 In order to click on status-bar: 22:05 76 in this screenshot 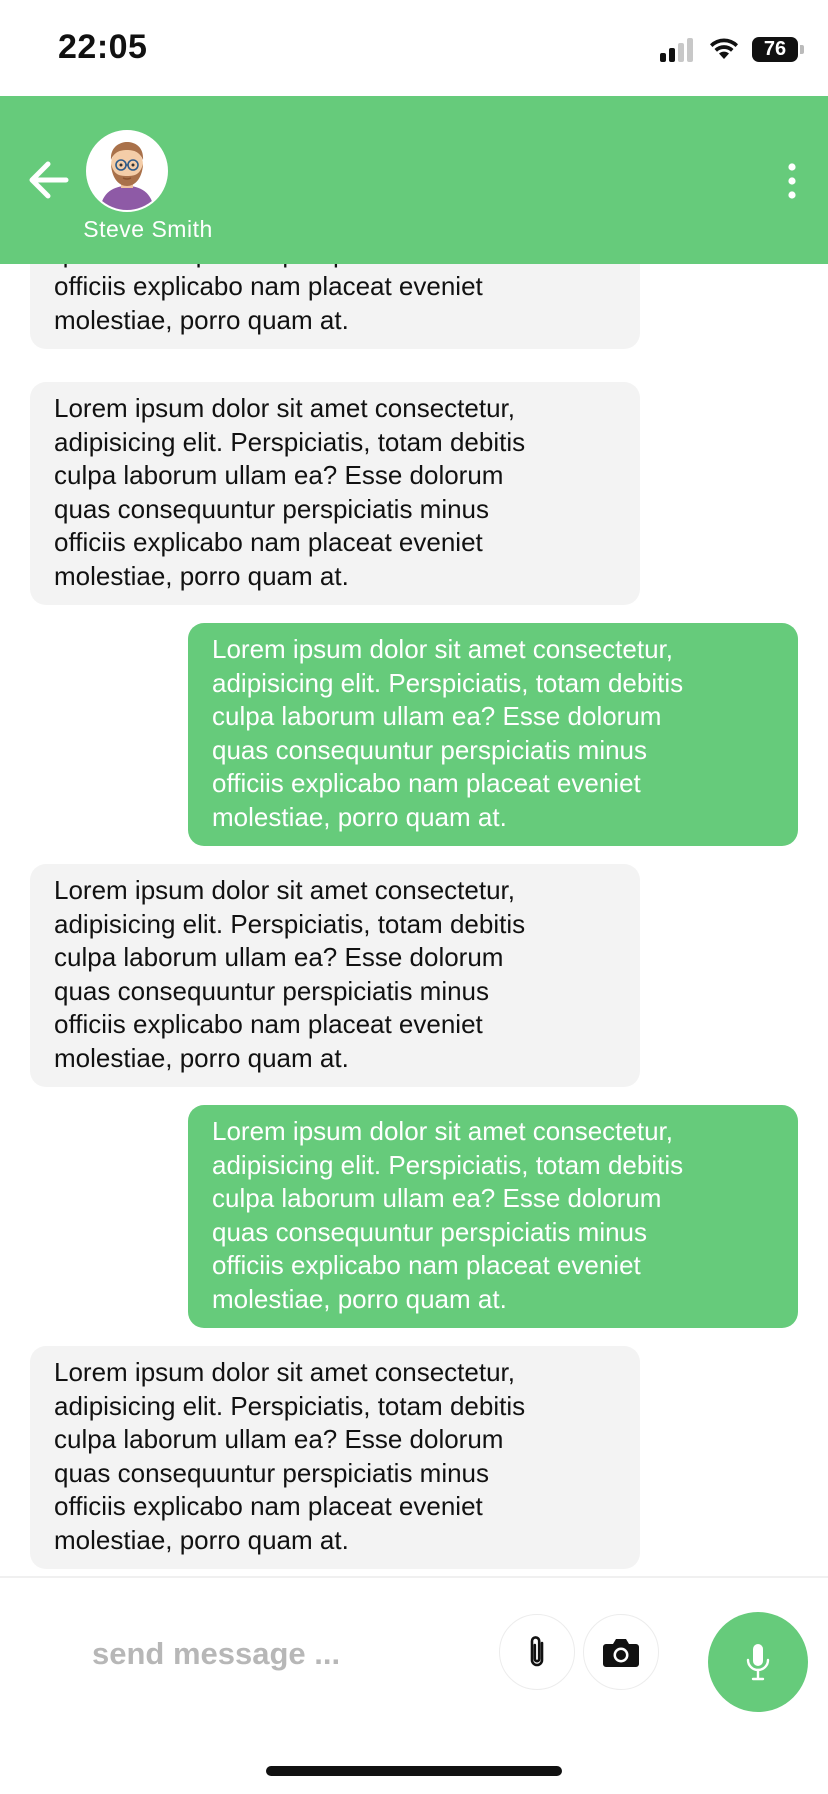, I will do `click(414, 48)`.